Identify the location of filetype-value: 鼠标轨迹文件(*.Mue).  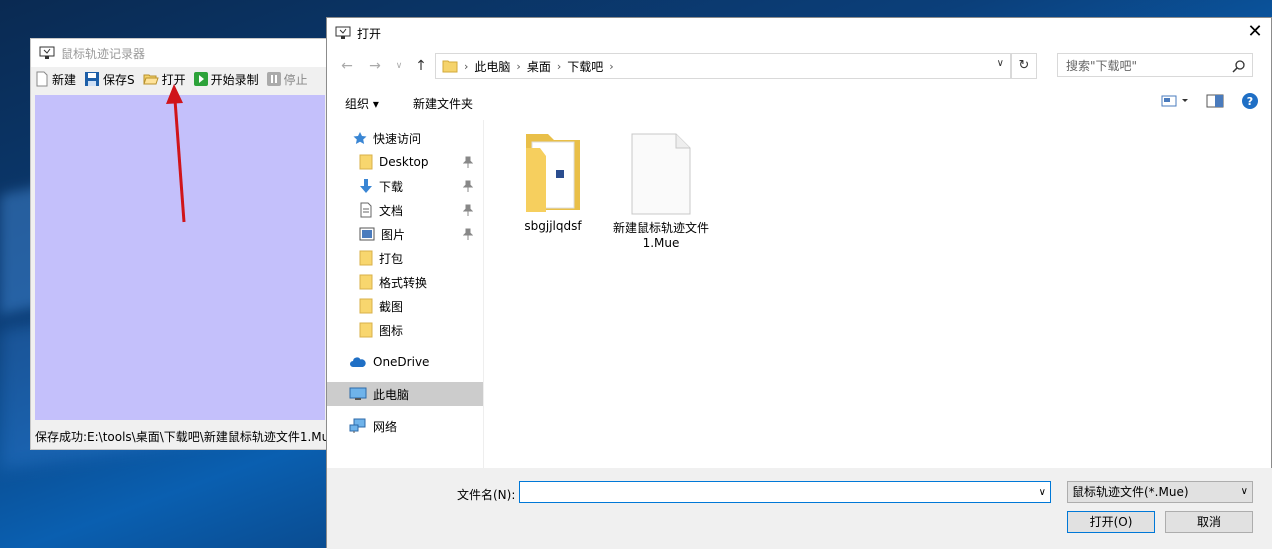
(1130, 492).